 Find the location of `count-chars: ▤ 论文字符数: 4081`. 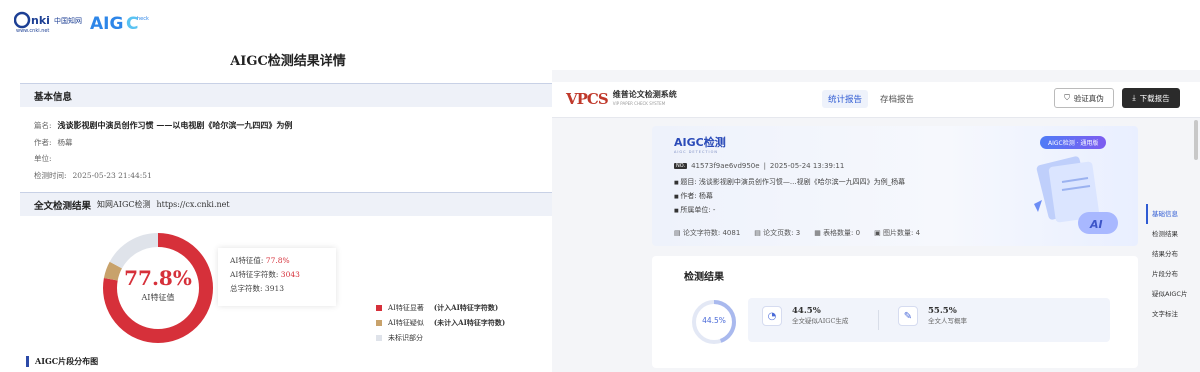

count-chars: ▤ 论文字符数: 4081 is located at coordinates (707, 233).